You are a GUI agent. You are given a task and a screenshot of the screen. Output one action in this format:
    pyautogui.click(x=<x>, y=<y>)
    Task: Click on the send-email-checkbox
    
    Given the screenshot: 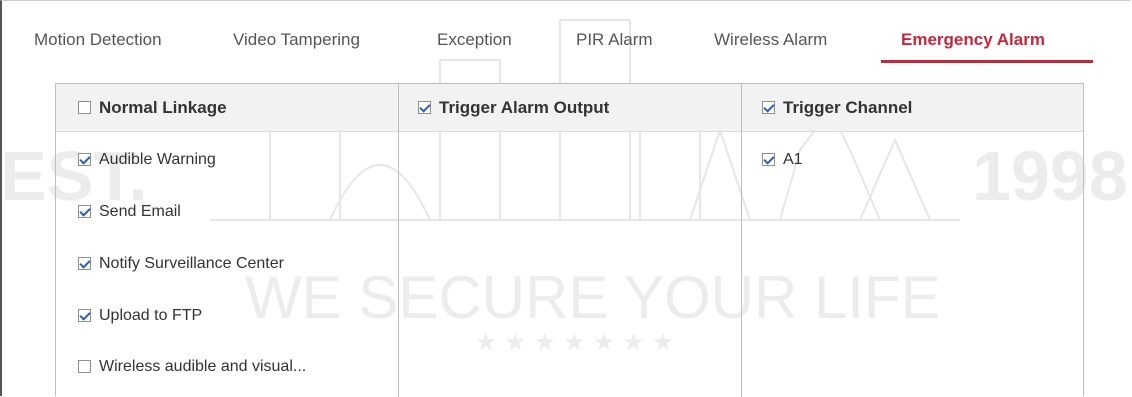 What is the action you would take?
    pyautogui.click(x=84, y=211)
    